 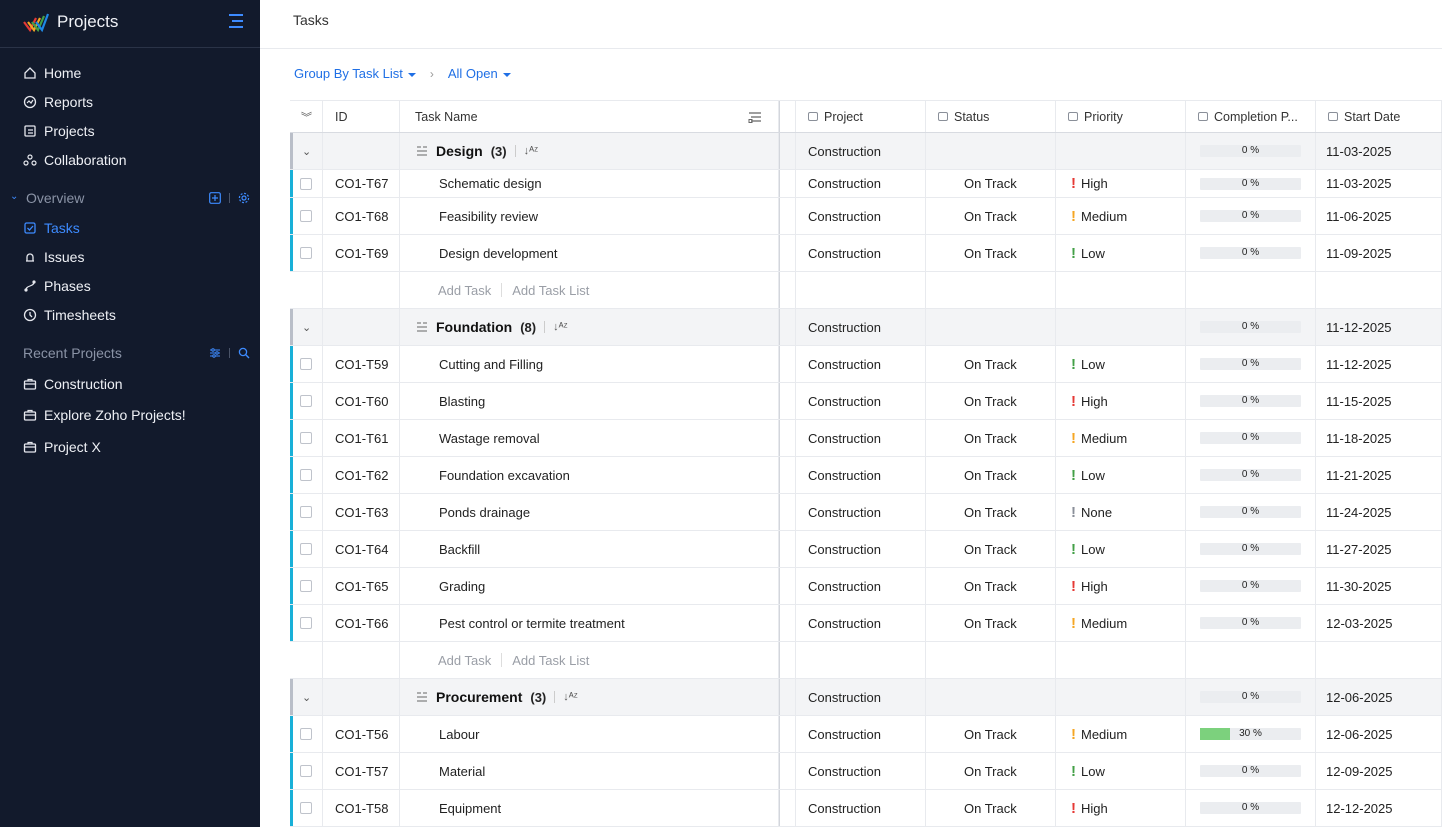 I want to click on task-id: CO1-T68, so click(x=361, y=216).